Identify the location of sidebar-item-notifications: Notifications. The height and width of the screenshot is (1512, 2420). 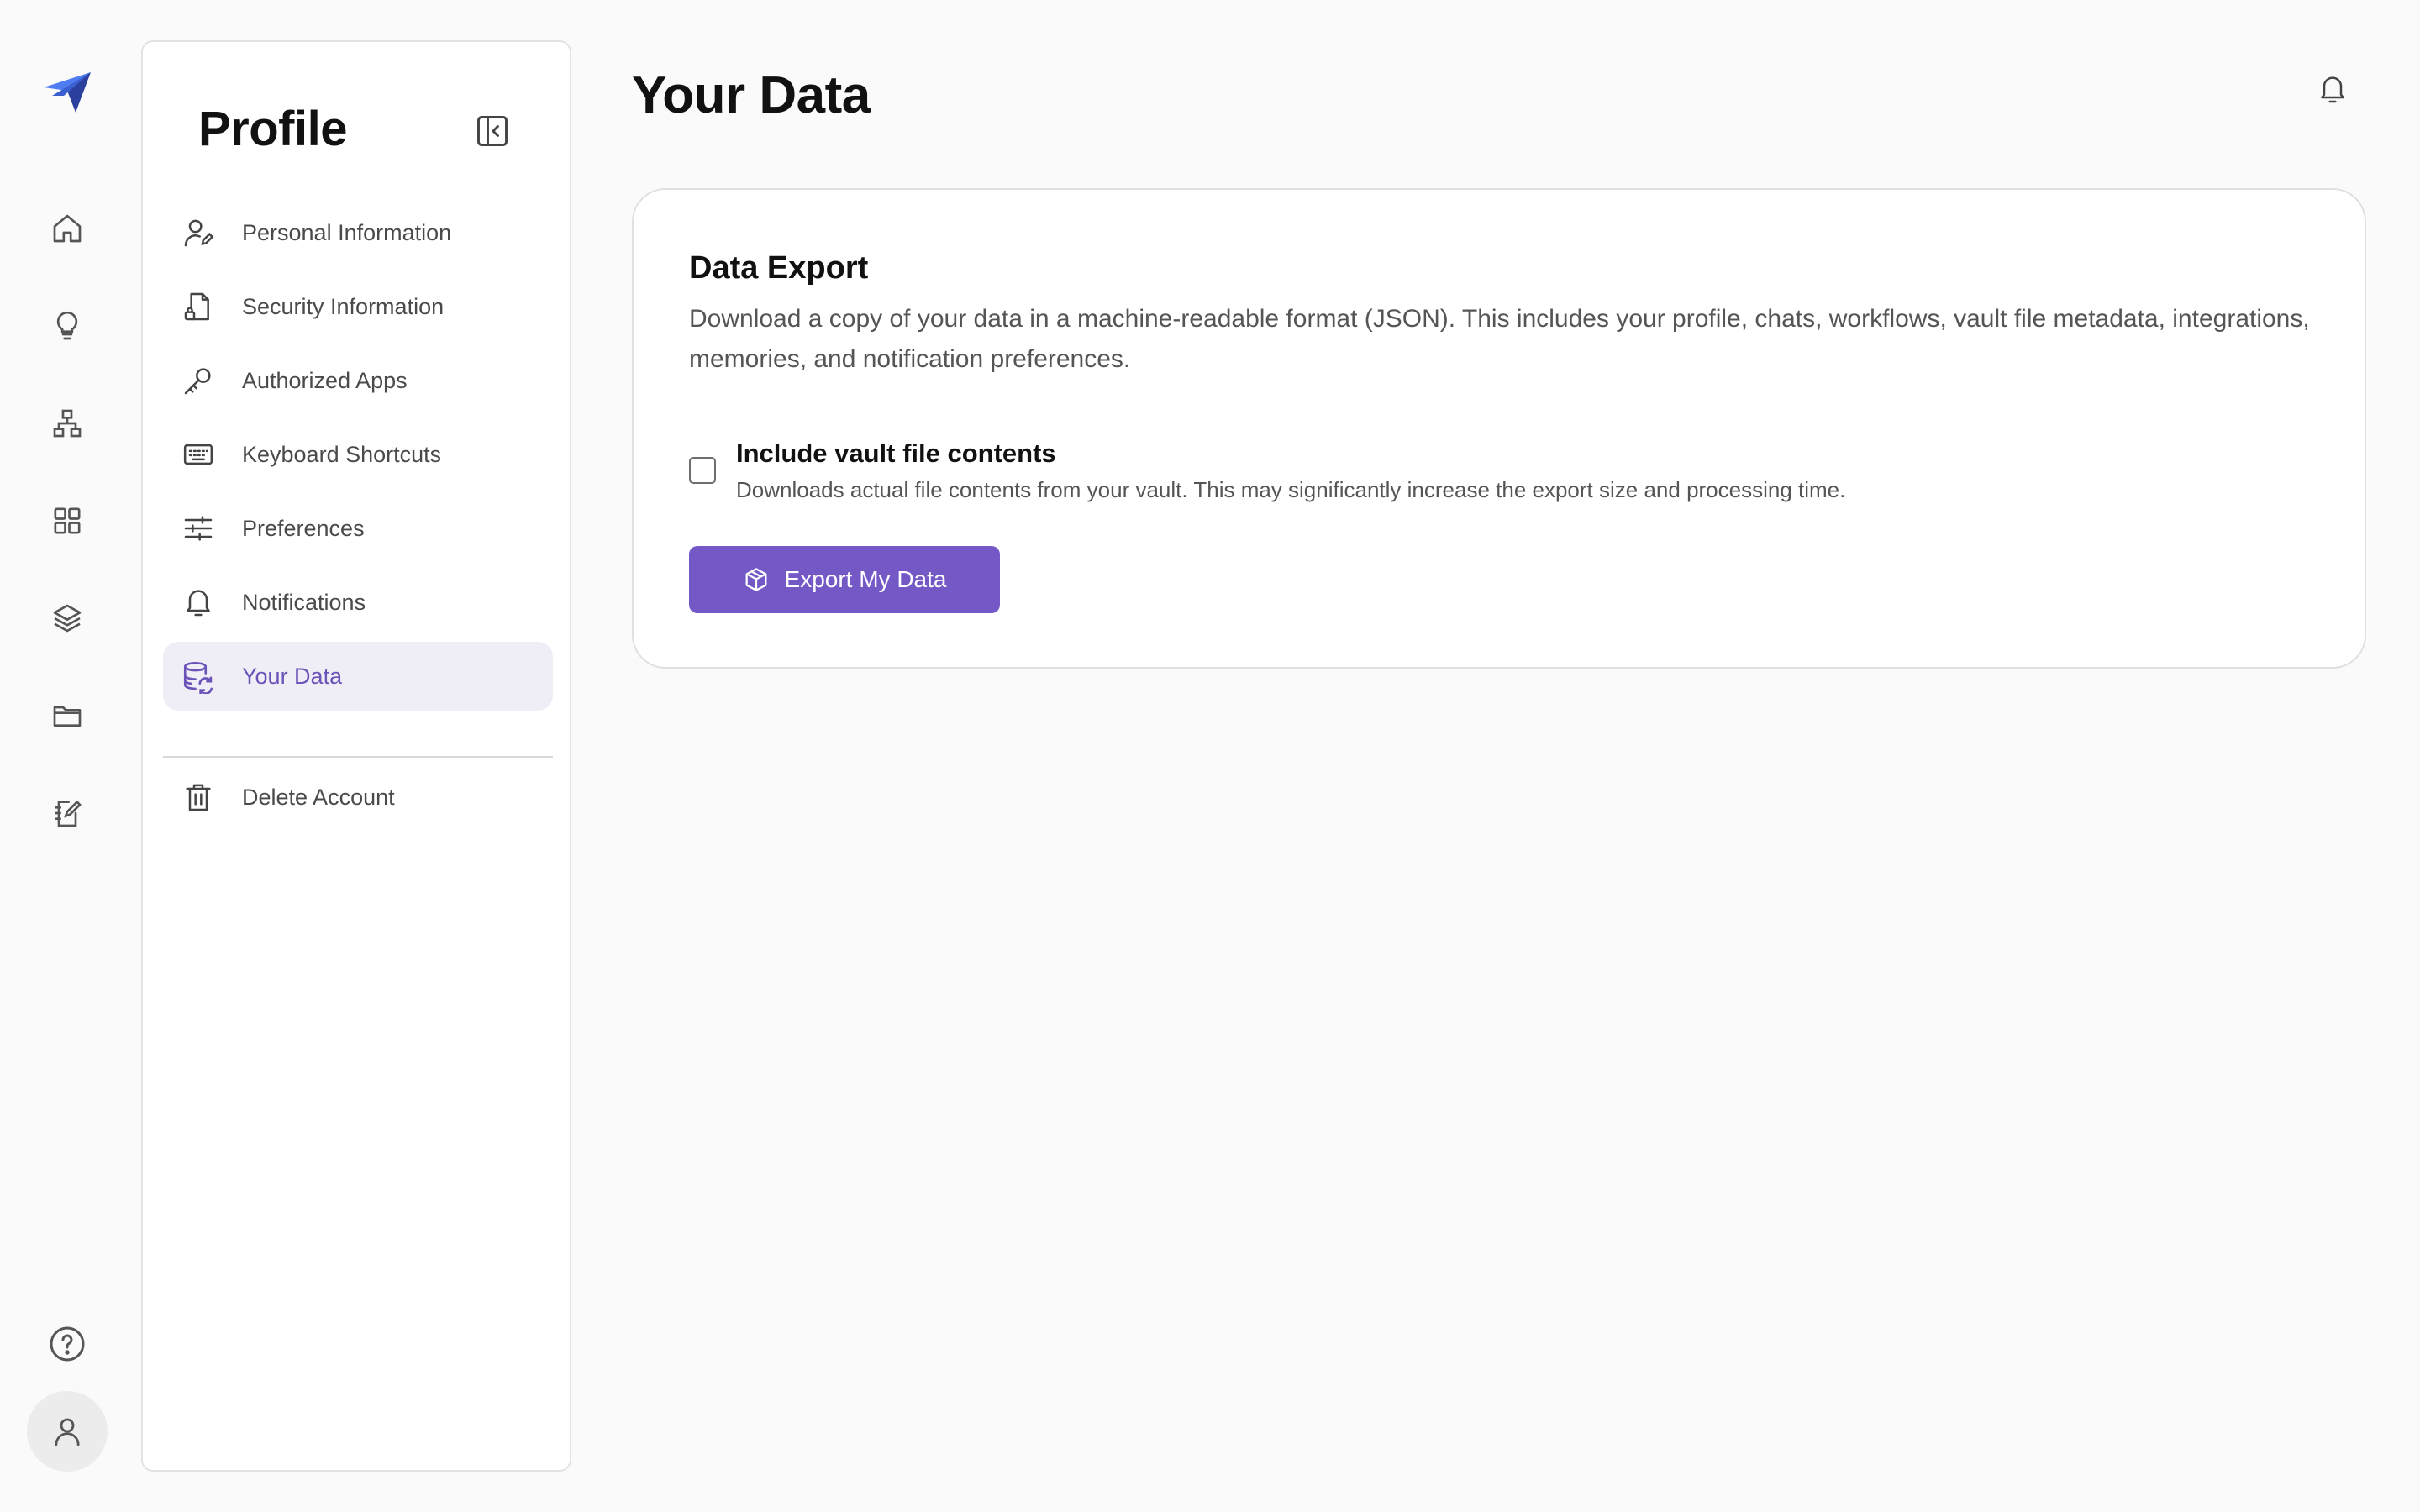
(358, 602).